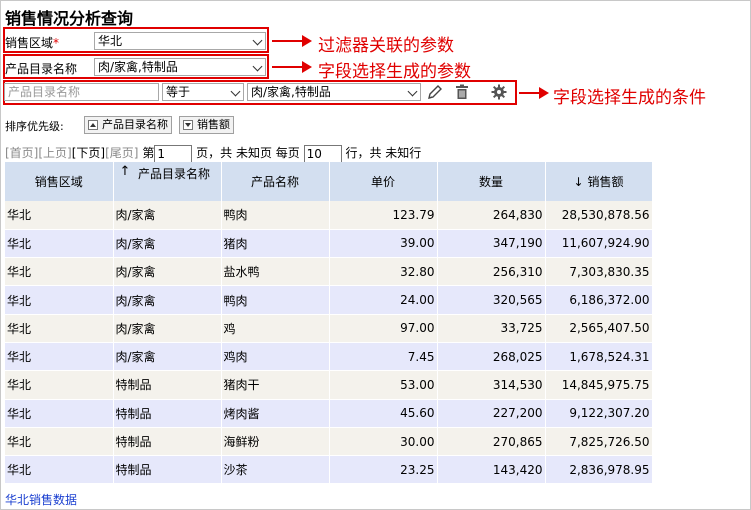 Image resolution: width=751 pixels, height=510 pixels. Describe the element at coordinates (138, 67) in the screenshot. I see `category-select-value: 肉/家禽,特制品` at that location.